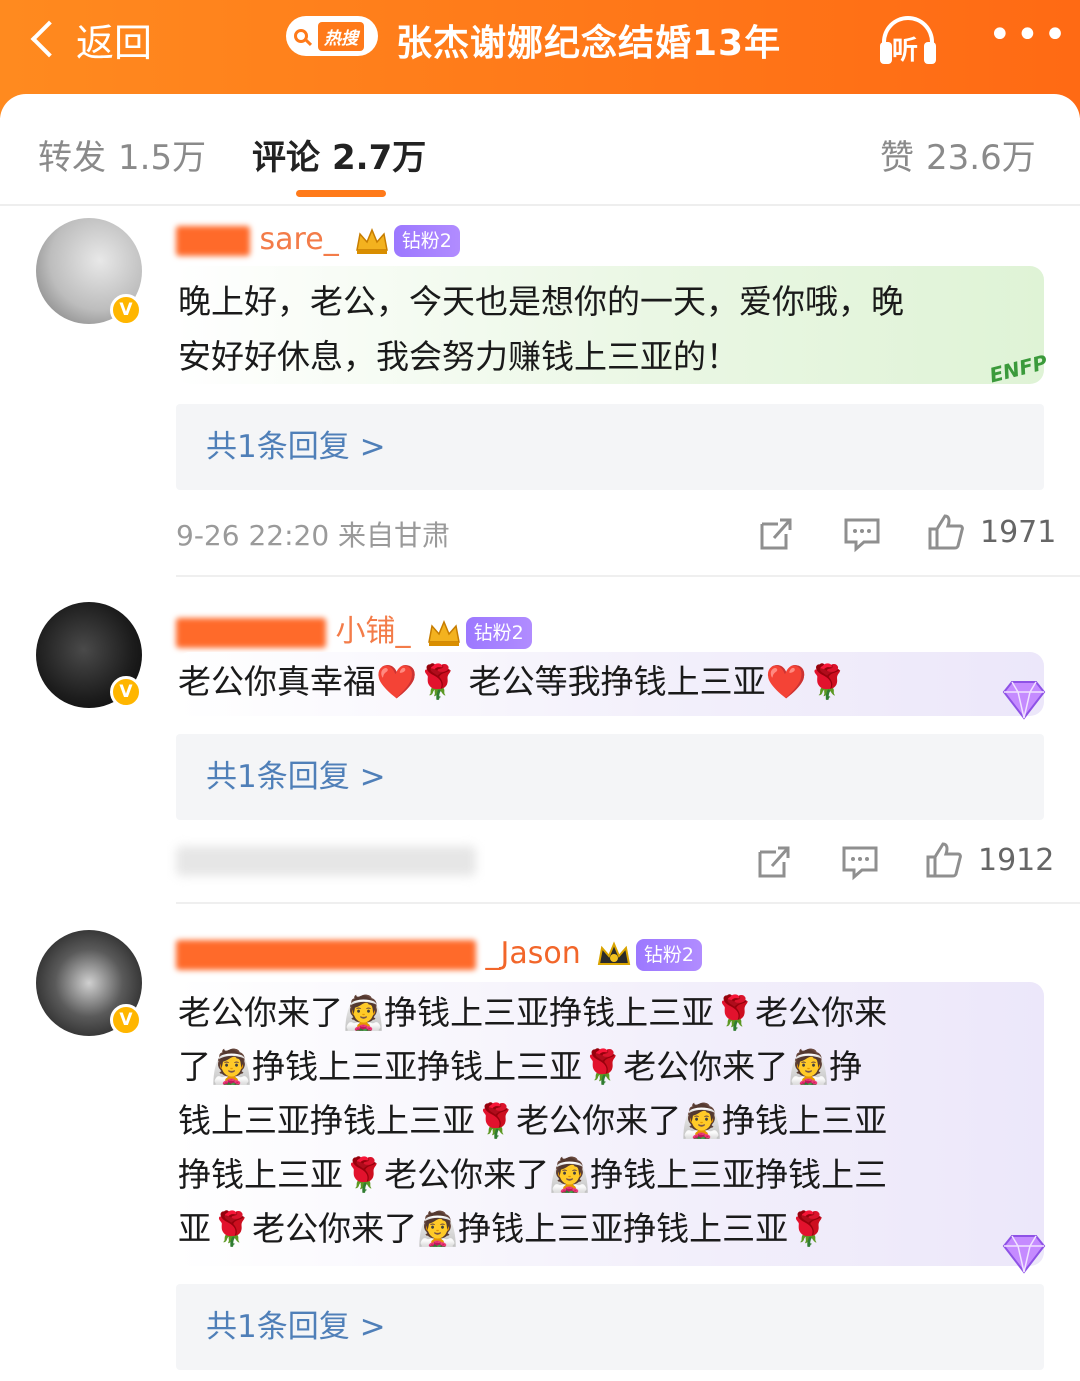  I want to click on tab-reposts: 转发 1.5万, so click(122, 154).